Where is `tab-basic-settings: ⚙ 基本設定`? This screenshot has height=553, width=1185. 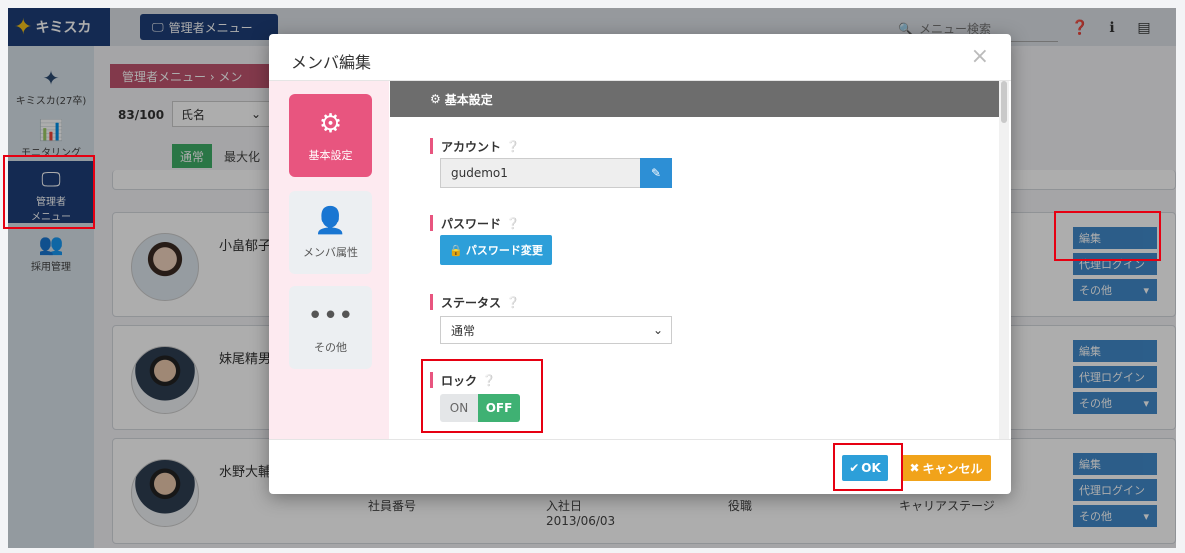
tab-basic-settings: ⚙ 基本設定 is located at coordinates (330, 135).